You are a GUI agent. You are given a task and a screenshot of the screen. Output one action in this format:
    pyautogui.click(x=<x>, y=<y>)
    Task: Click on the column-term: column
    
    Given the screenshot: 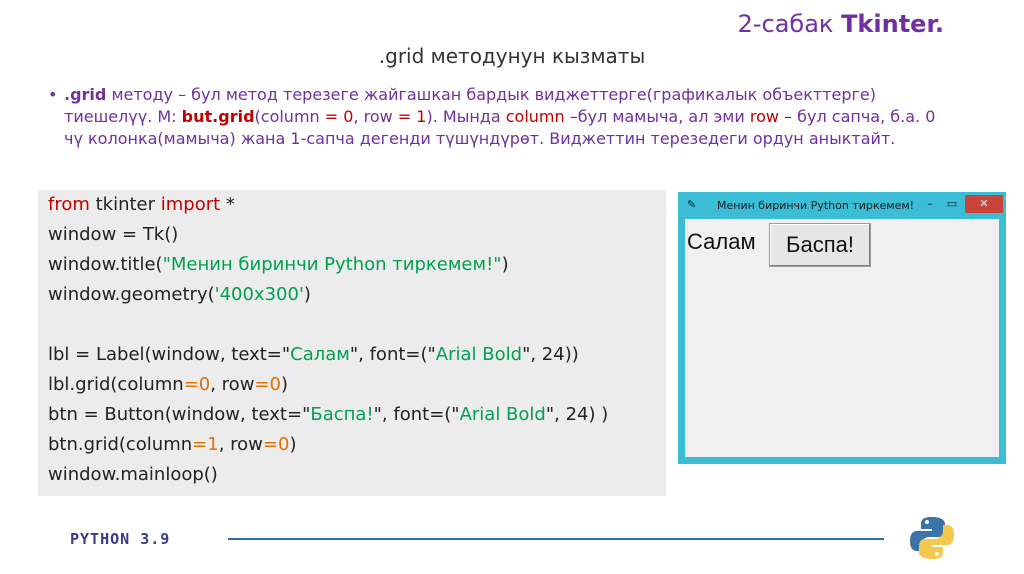 What is the action you would take?
    pyautogui.click(x=535, y=116)
    